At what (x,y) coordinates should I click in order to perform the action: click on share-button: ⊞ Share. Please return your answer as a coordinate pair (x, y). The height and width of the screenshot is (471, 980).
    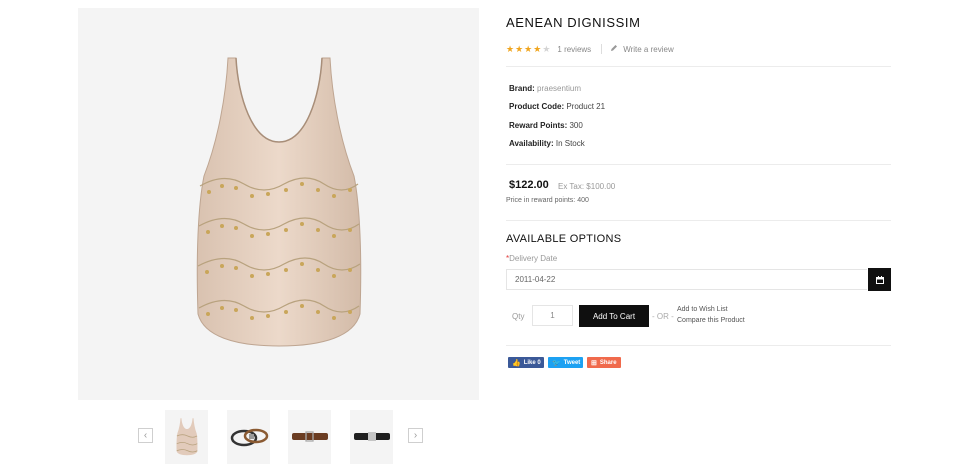
    Looking at the image, I should click on (604, 362).